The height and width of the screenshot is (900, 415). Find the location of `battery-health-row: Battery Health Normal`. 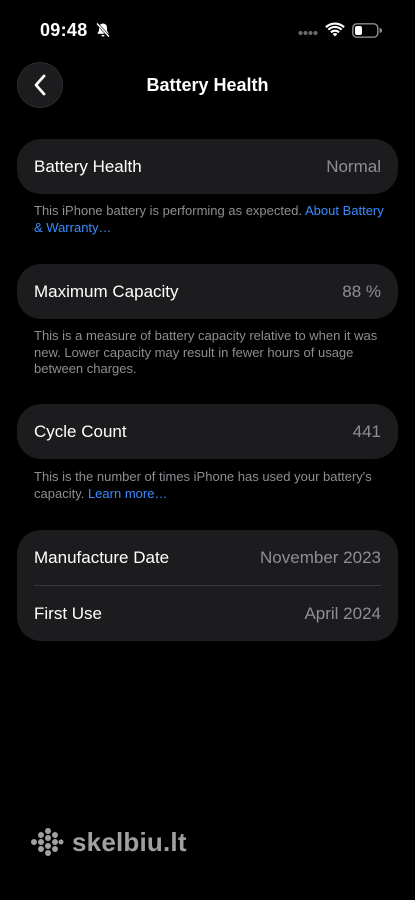

battery-health-row: Battery Health Normal is located at coordinates (207, 166).